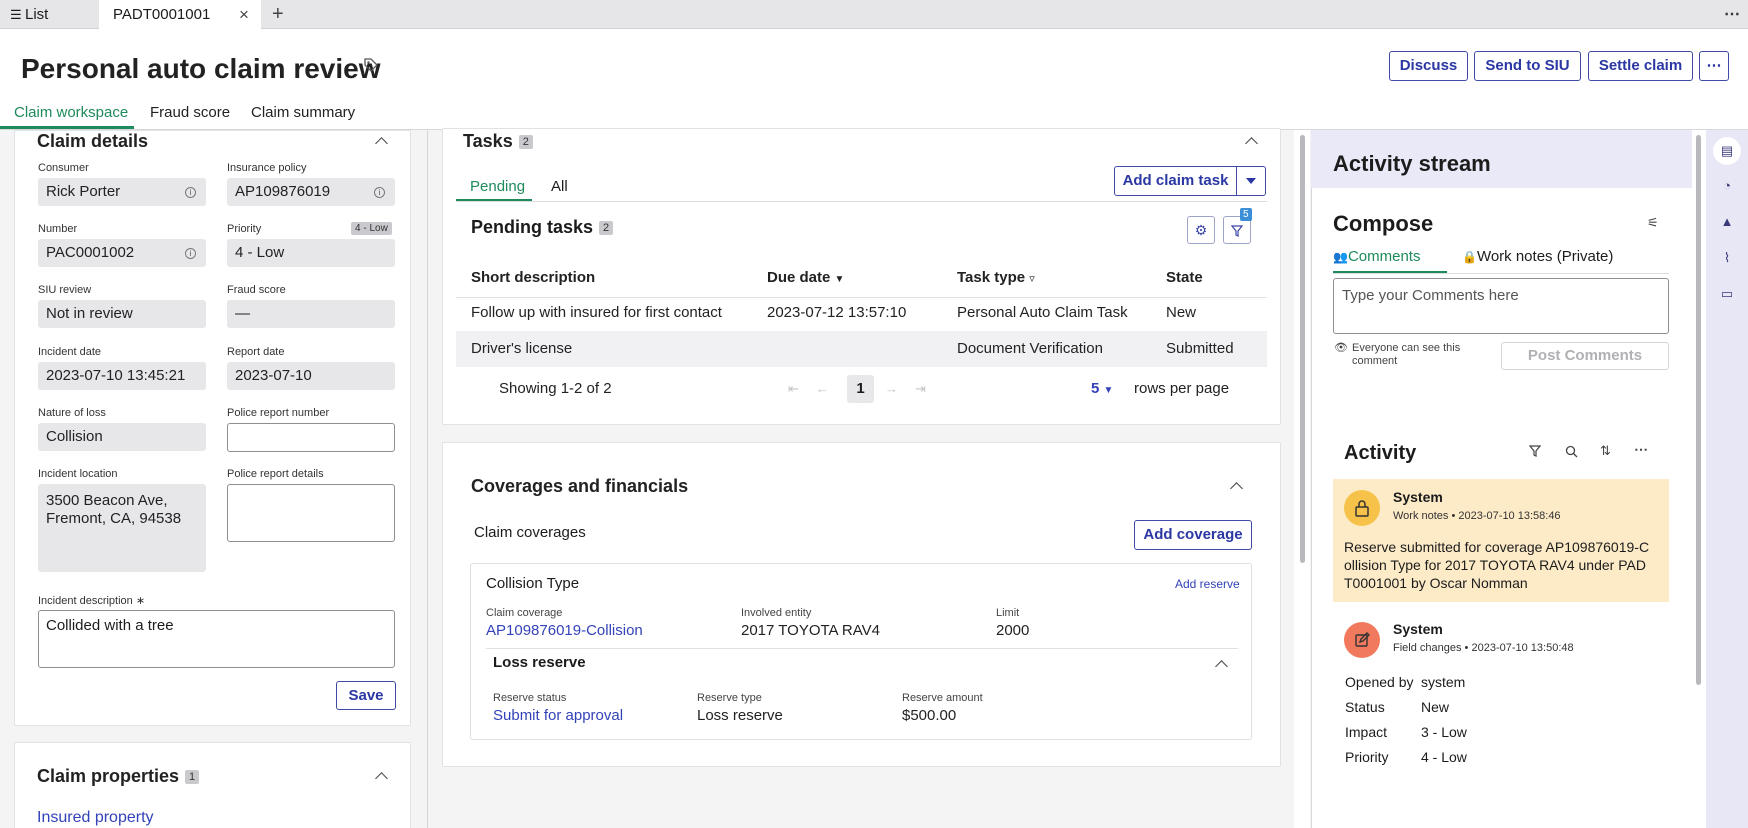  I want to click on activity-stream-icon: ▤, so click(1727, 151).